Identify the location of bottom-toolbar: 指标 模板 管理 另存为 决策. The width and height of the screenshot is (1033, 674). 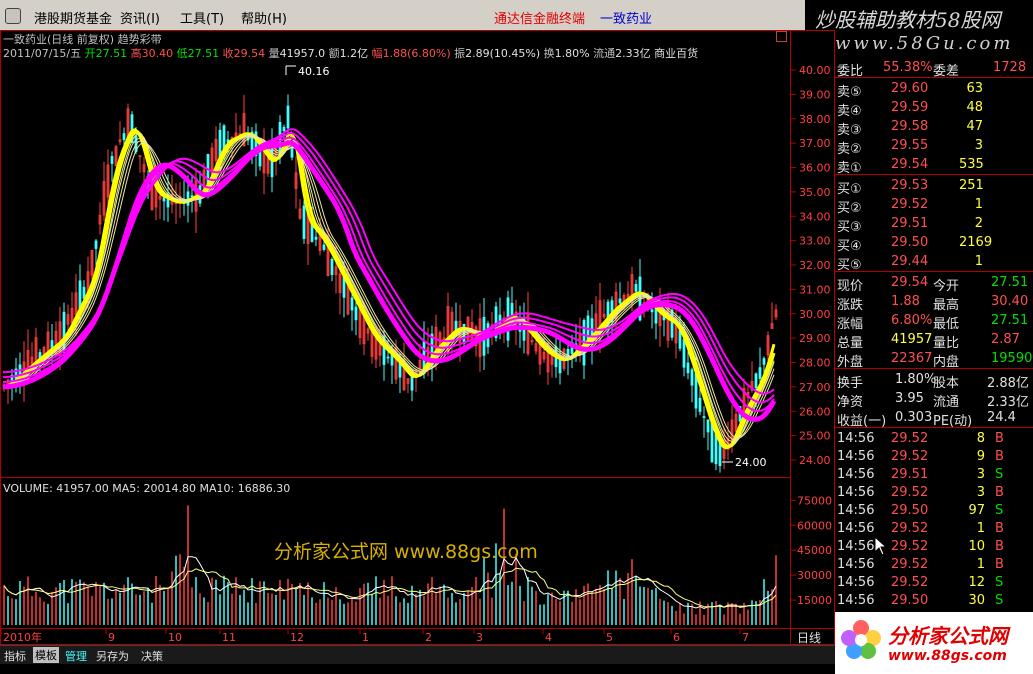
(417, 654).